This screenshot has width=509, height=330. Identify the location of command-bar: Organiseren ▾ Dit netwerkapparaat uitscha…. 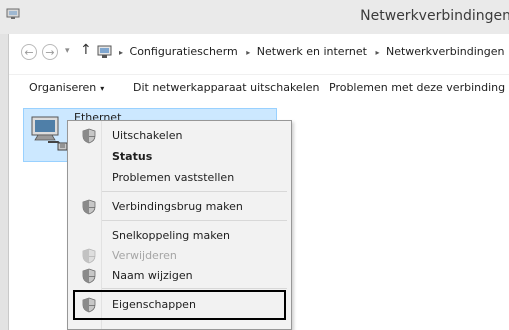
(259, 87).